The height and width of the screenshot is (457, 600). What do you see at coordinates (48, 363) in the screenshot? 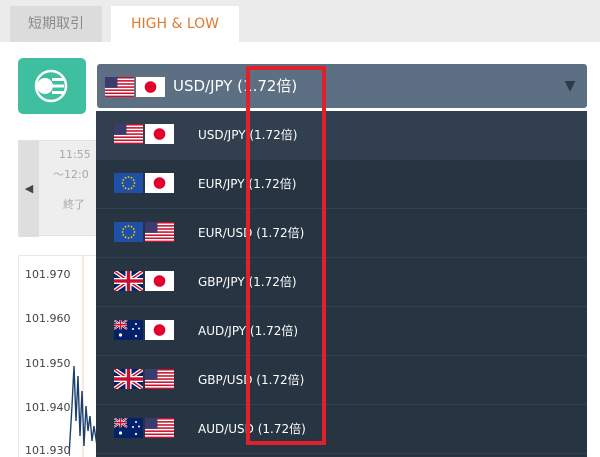
I see `y-tick: 101.950` at bounding box center [48, 363].